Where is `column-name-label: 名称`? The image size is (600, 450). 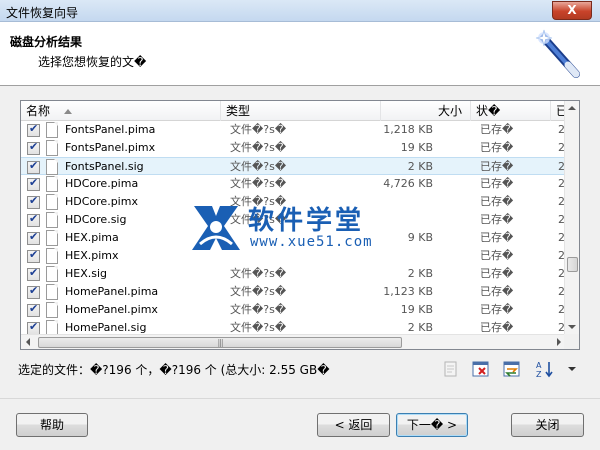
column-name-label: 名称 is located at coordinates (38, 111).